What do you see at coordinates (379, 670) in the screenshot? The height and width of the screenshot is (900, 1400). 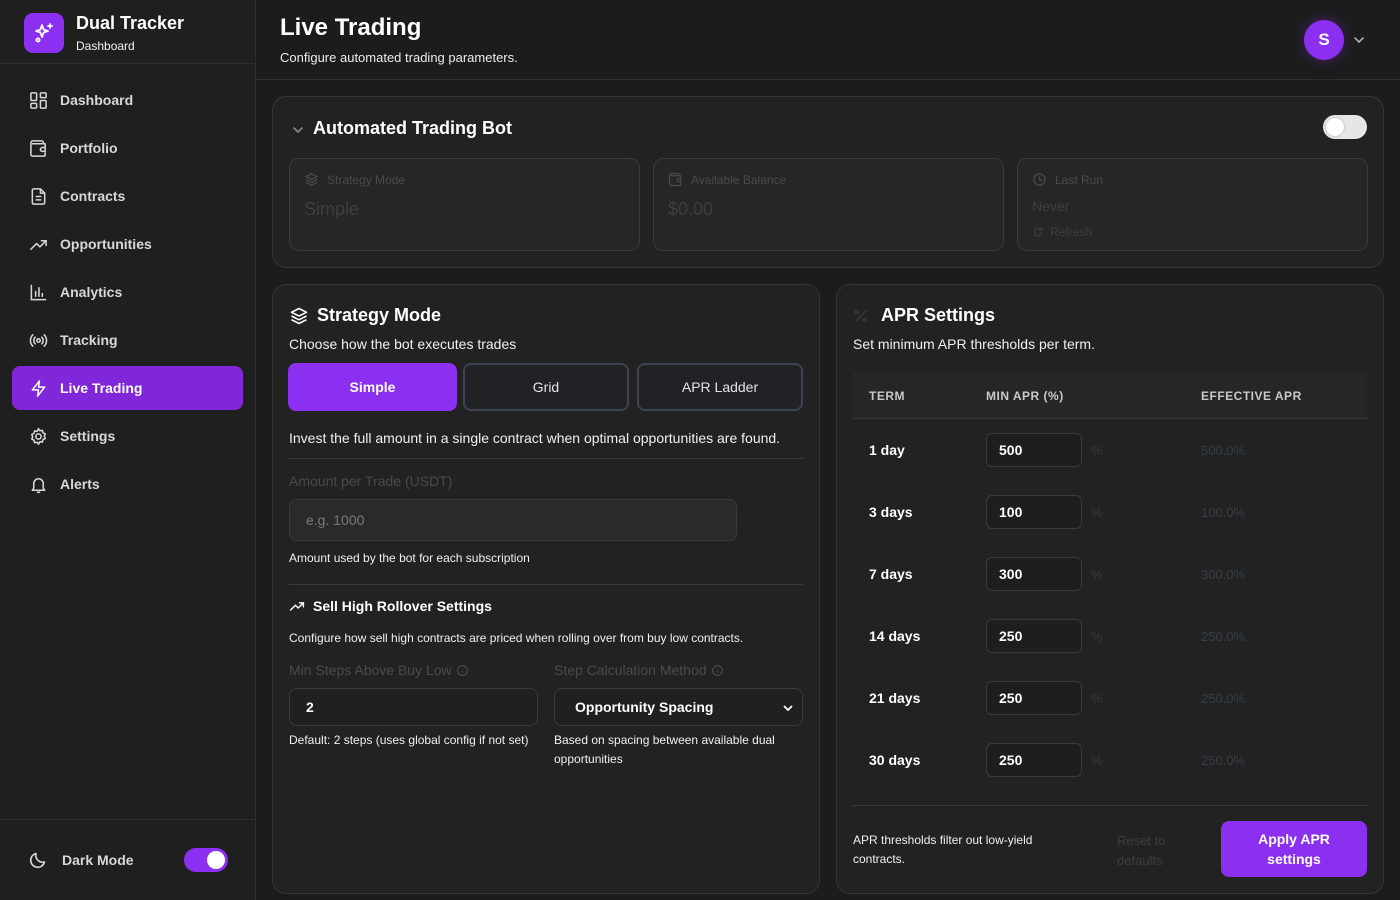 I see `min-steps-label: Min Steps Above Buy Low` at bounding box center [379, 670].